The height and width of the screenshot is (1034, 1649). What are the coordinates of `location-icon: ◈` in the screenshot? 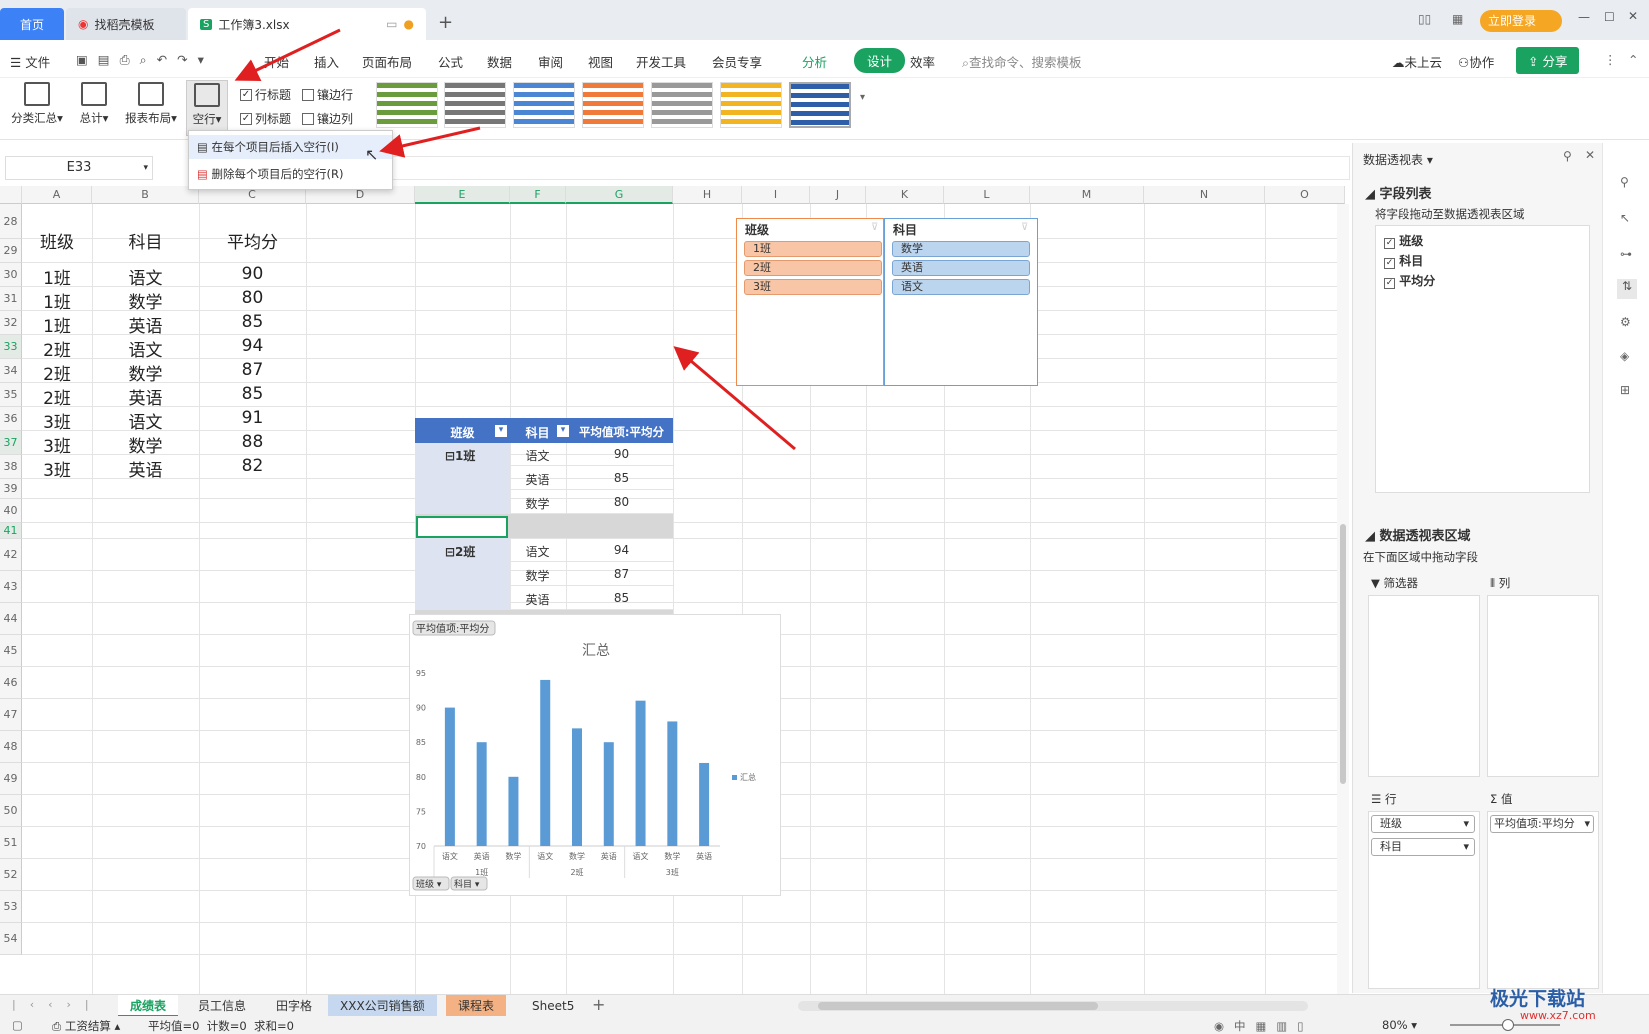 It's located at (1624, 356).